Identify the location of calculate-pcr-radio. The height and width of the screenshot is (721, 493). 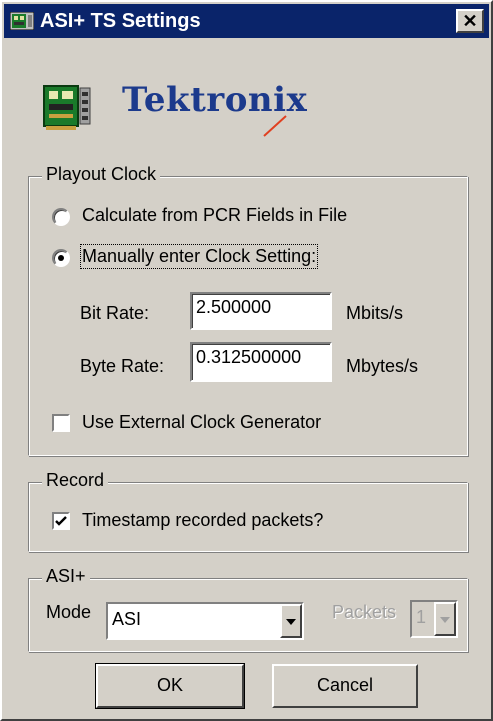
(61, 217).